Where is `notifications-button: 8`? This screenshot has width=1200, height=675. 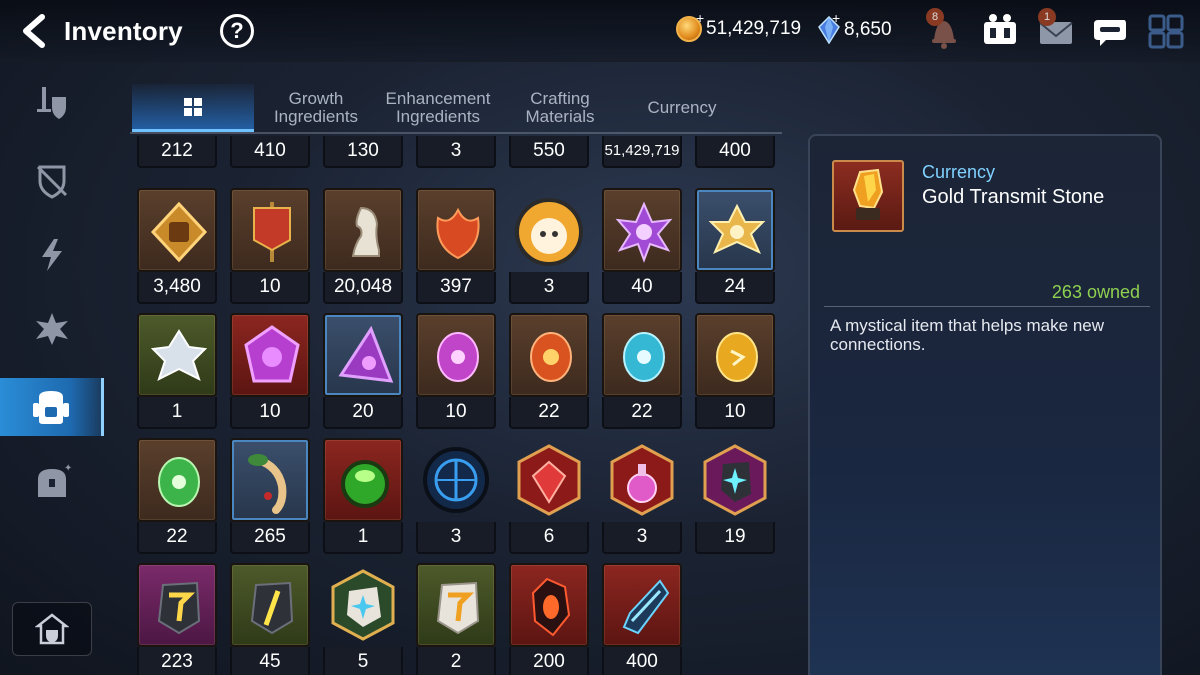 notifications-button: 8 is located at coordinates (944, 29).